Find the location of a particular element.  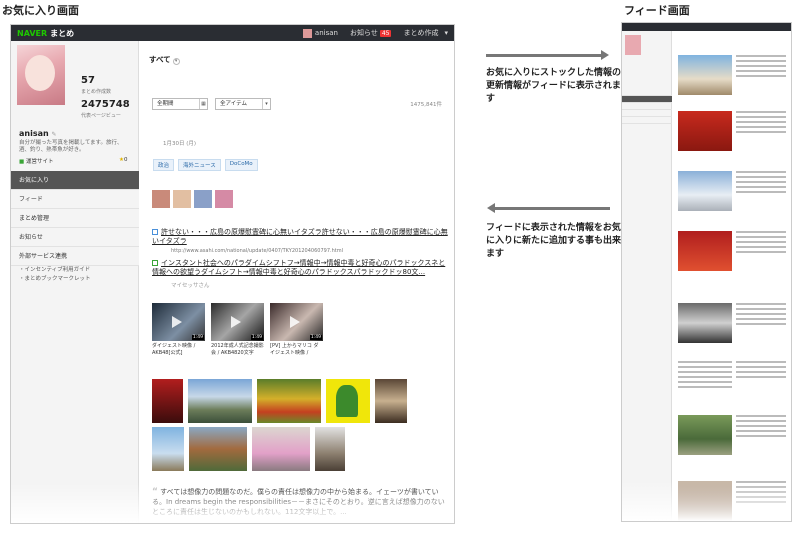

create-matome-button: まとめ作成 is located at coordinates (420, 33).